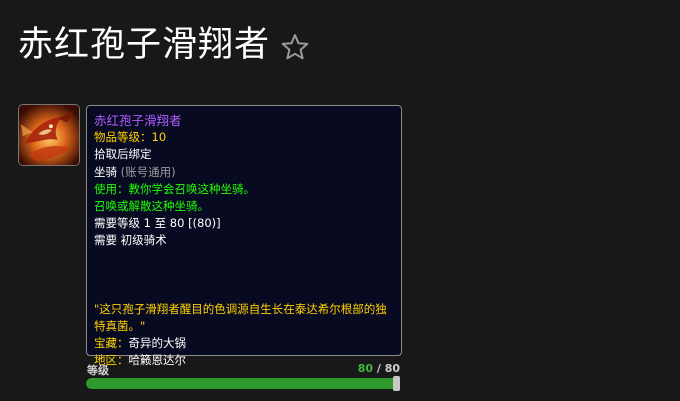 Image resolution: width=680 pixels, height=401 pixels. What do you see at coordinates (138, 120) in the screenshot?
I see `item-name: 赤红孢子滑翔者` at bounding box center [138, 120].